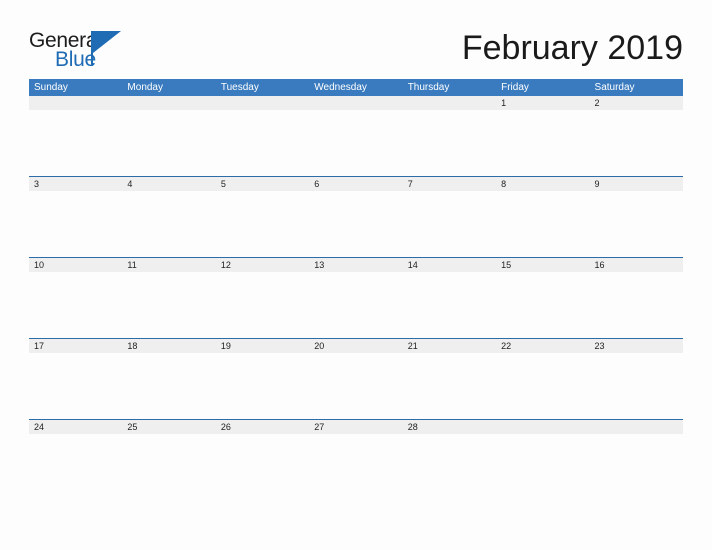 The image size is (712, 550). Describe the element at coordinates (428, 87) in the screenshot. I see `day-header-thursday: Thursday` at that location.